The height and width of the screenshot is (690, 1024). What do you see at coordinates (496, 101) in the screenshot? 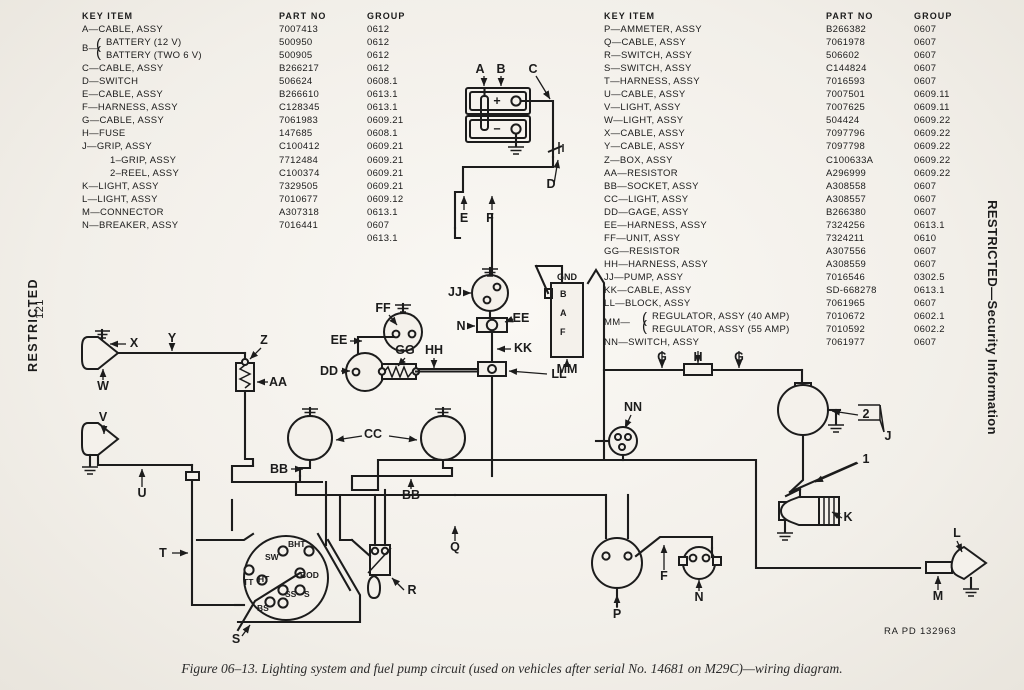
I see `battery-positive-terminal: +` at bounding box center [496, 101].